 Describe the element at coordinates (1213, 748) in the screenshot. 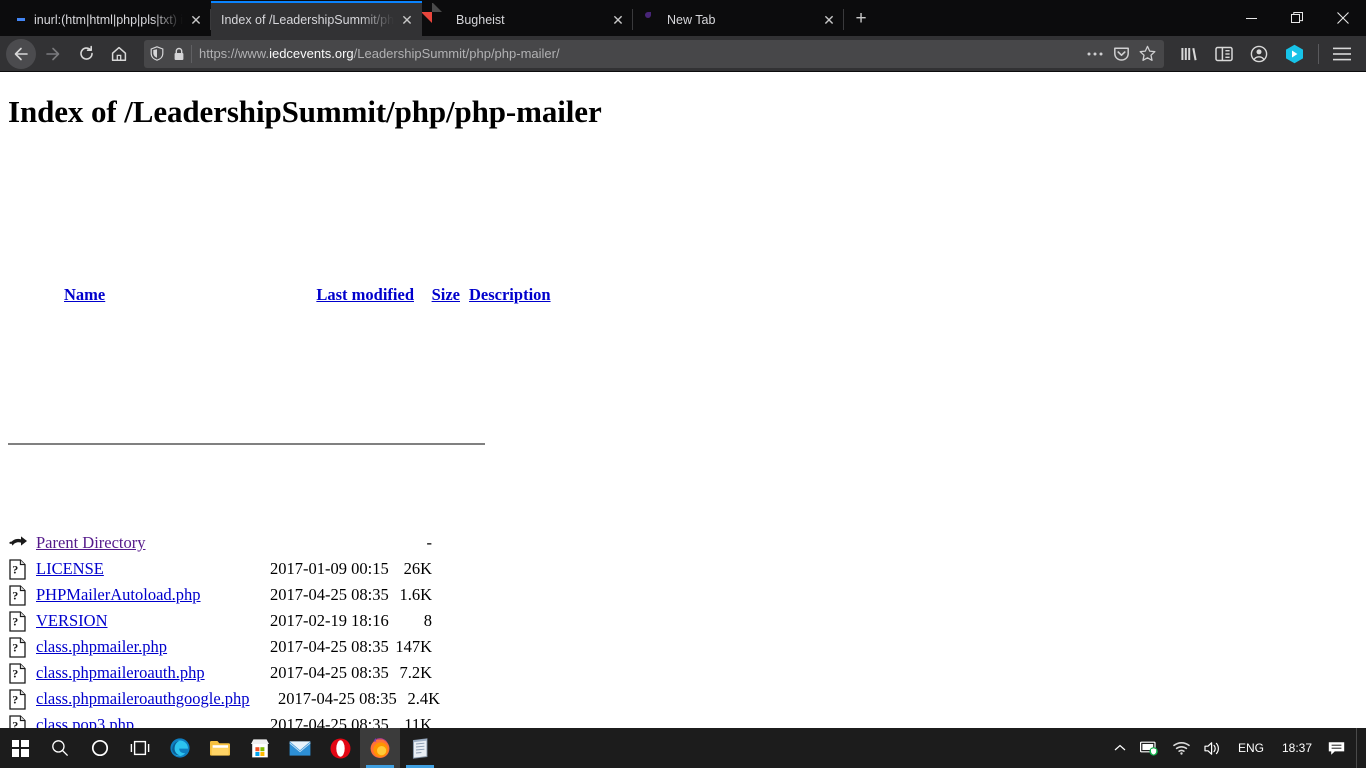

I see `speaker-icon` at that location.